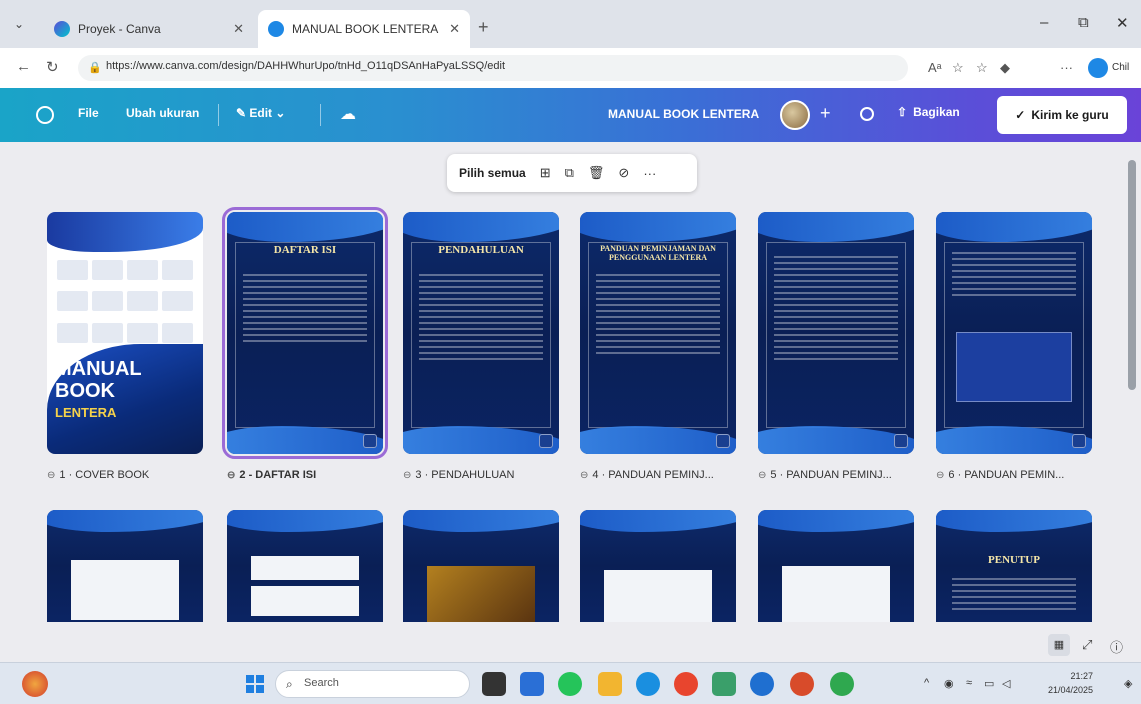  I want to click on page-caption: ⊖ 3 · PENDAHULUAN, so click(483, 475).